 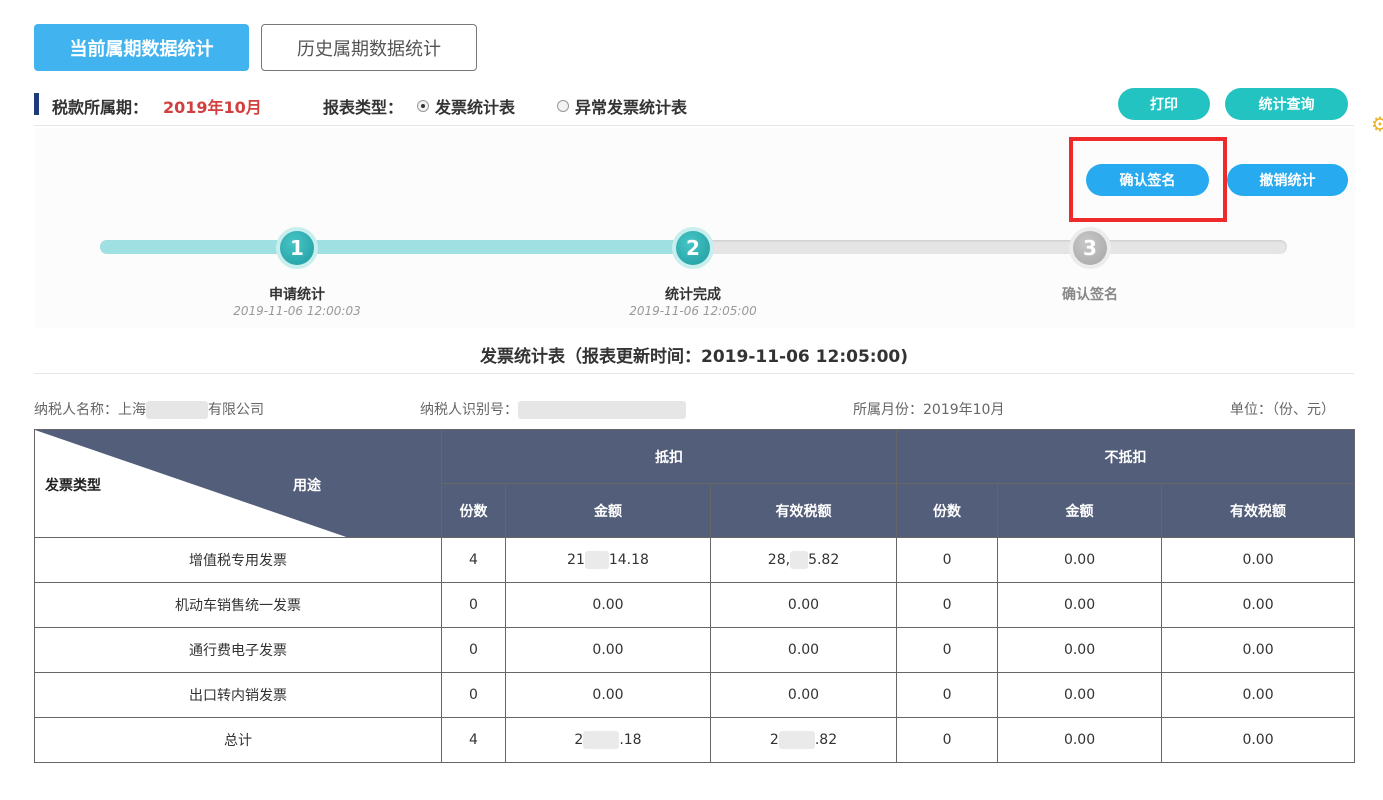 I want to click on tab-current-period: 当前属期数据统计, so click(x=141, y=47).